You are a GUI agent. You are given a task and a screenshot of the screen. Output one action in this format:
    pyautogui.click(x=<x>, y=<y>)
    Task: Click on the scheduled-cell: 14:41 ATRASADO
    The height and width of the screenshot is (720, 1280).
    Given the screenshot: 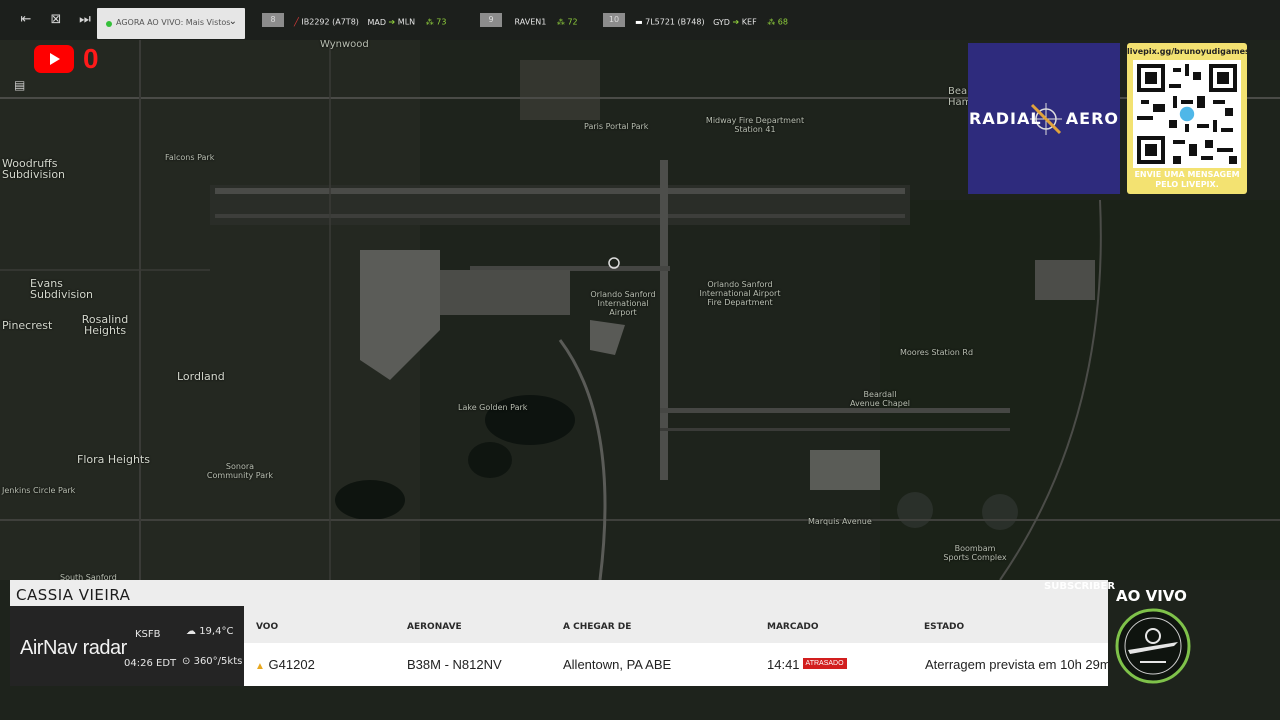 What is the action you would take?
    pyautogui.click(x=807, y=664)
    